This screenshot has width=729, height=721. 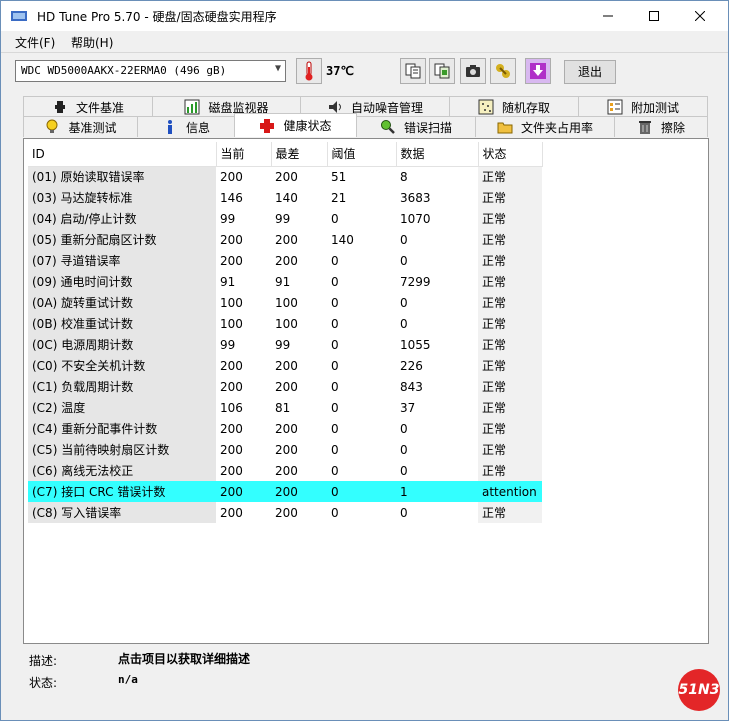 I want to click on file-benchmark-icon, so click(x=60, y=107).